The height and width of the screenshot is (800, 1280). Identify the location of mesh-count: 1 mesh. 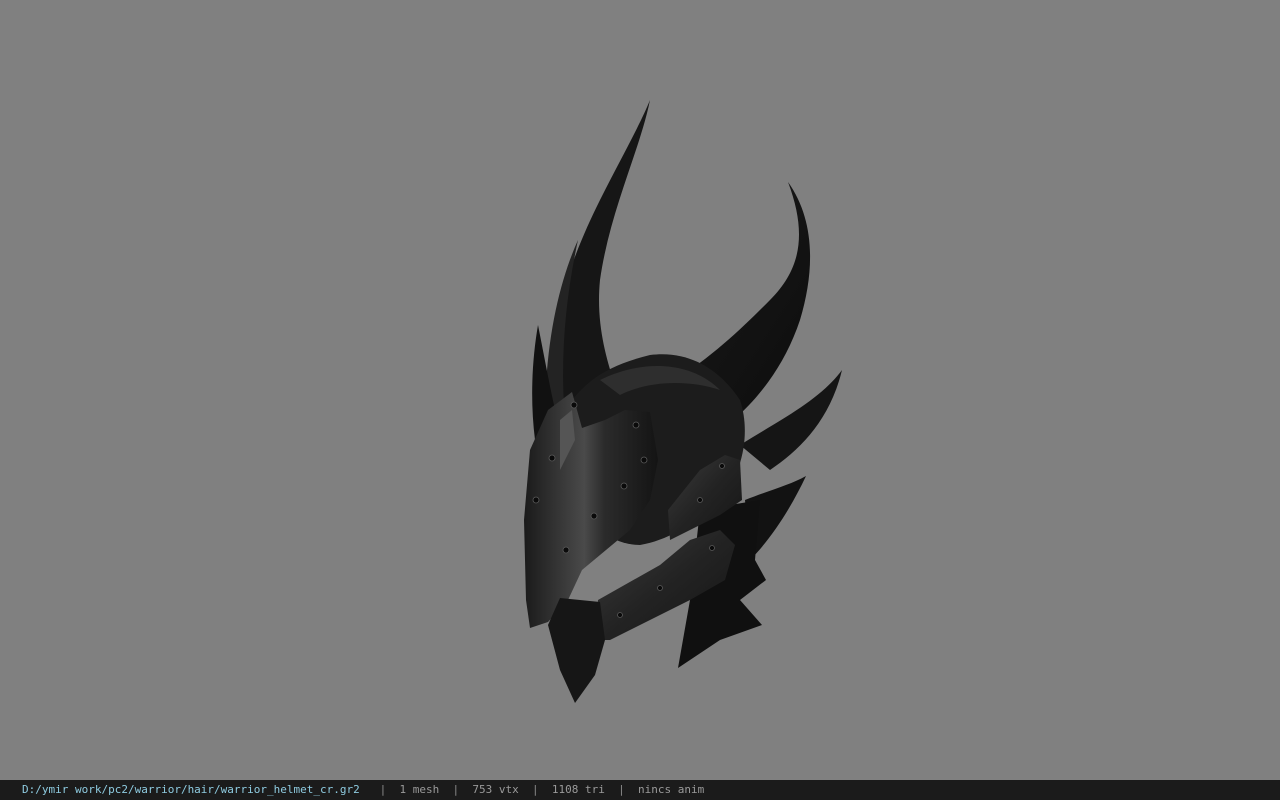
(419, 789).